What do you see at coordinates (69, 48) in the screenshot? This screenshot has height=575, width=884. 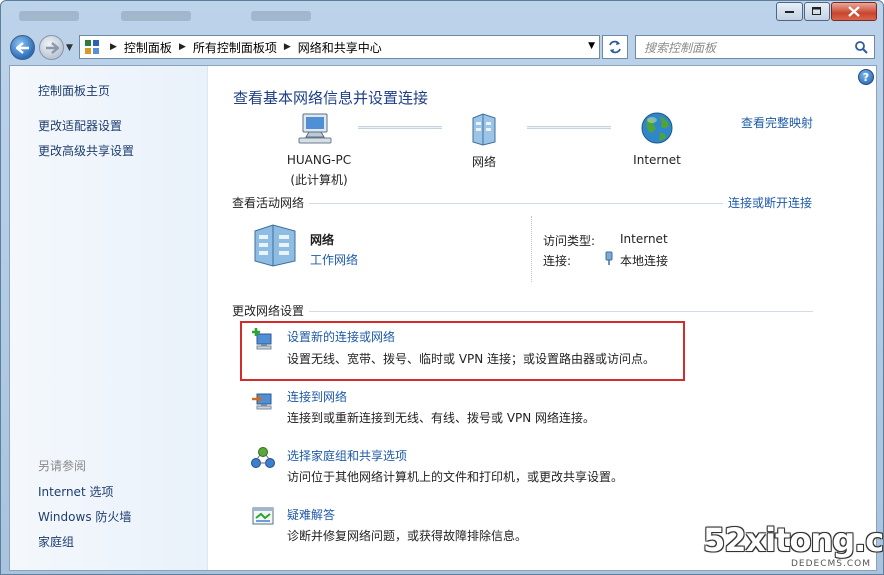 I see `recent-pages-dropdown: ▼` at bounding box center [69, 48].